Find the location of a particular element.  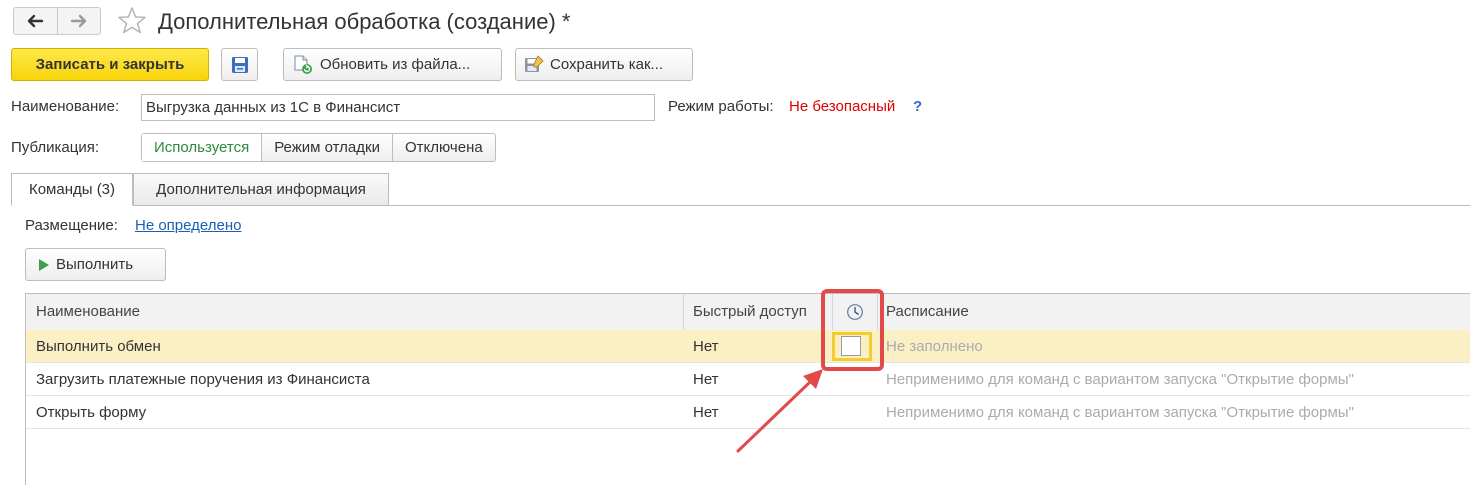

arrow-left-icon is located at coordinates (36, 21).